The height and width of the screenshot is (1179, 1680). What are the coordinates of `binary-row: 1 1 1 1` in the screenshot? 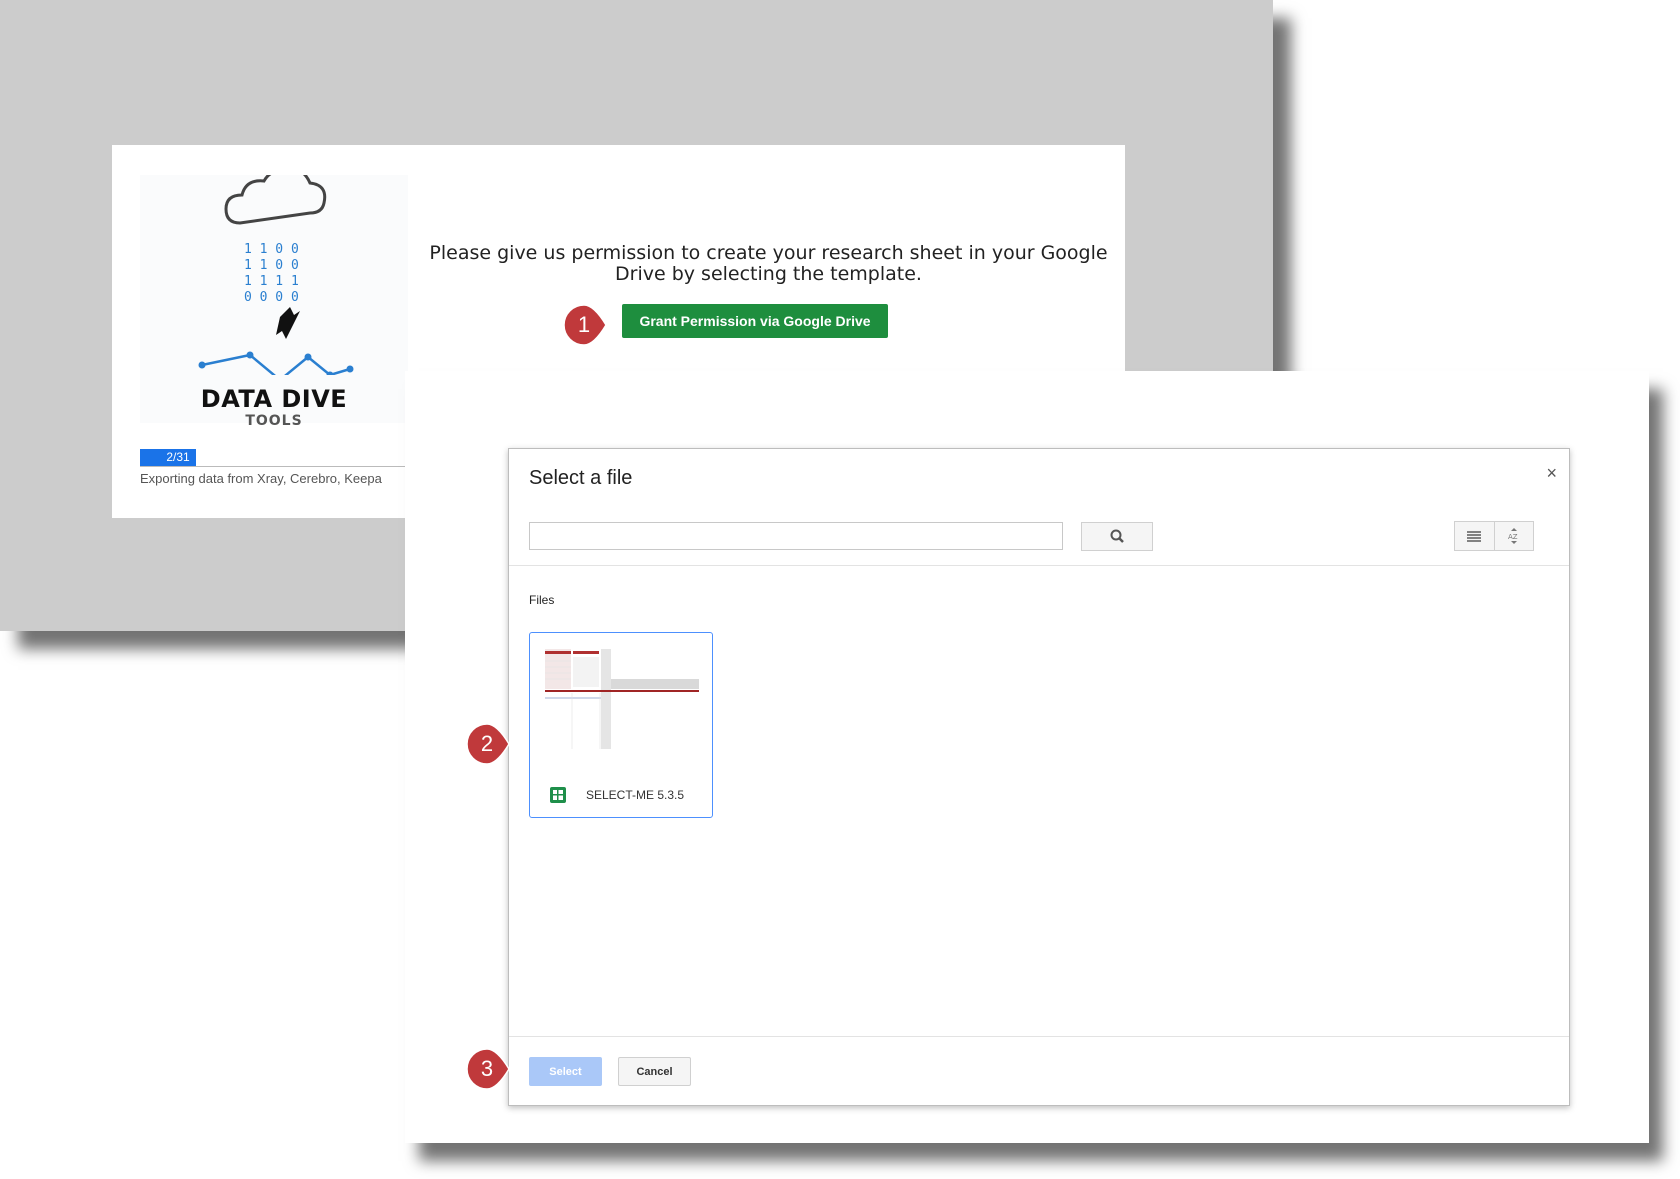 It's located at (271, 281).